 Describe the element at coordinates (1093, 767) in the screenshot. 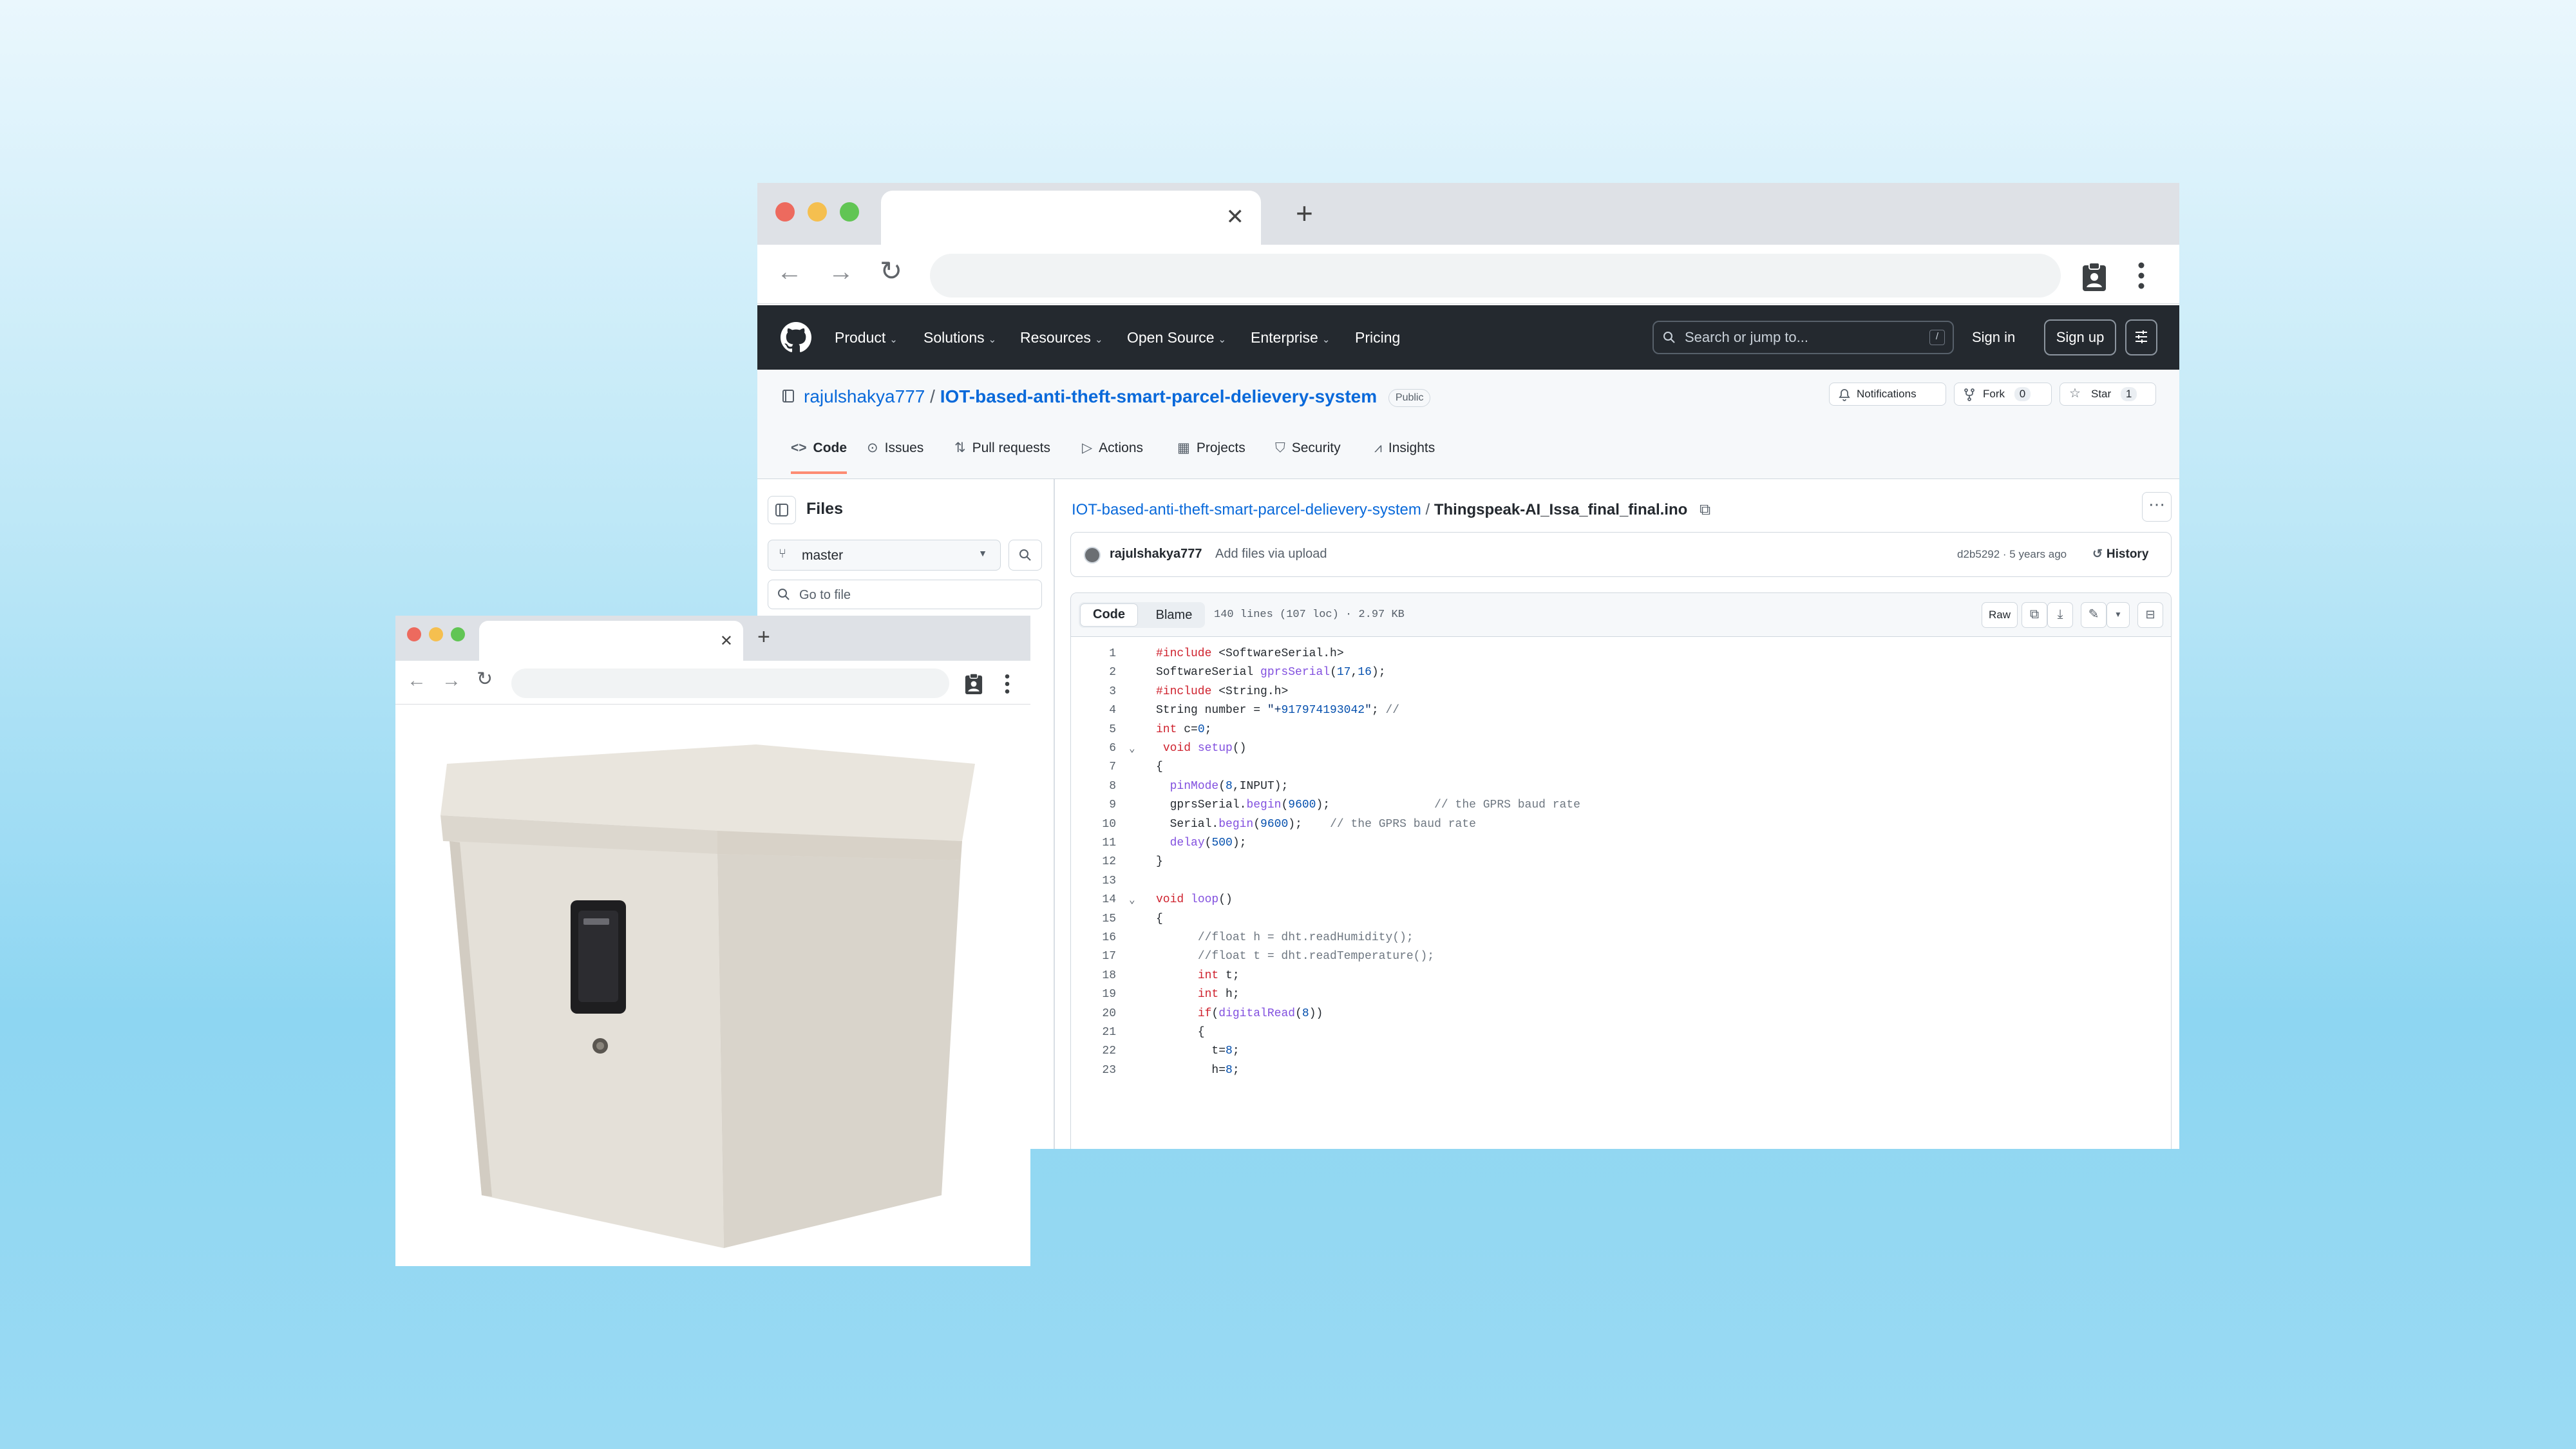

I see `line-number: 7` at that location.